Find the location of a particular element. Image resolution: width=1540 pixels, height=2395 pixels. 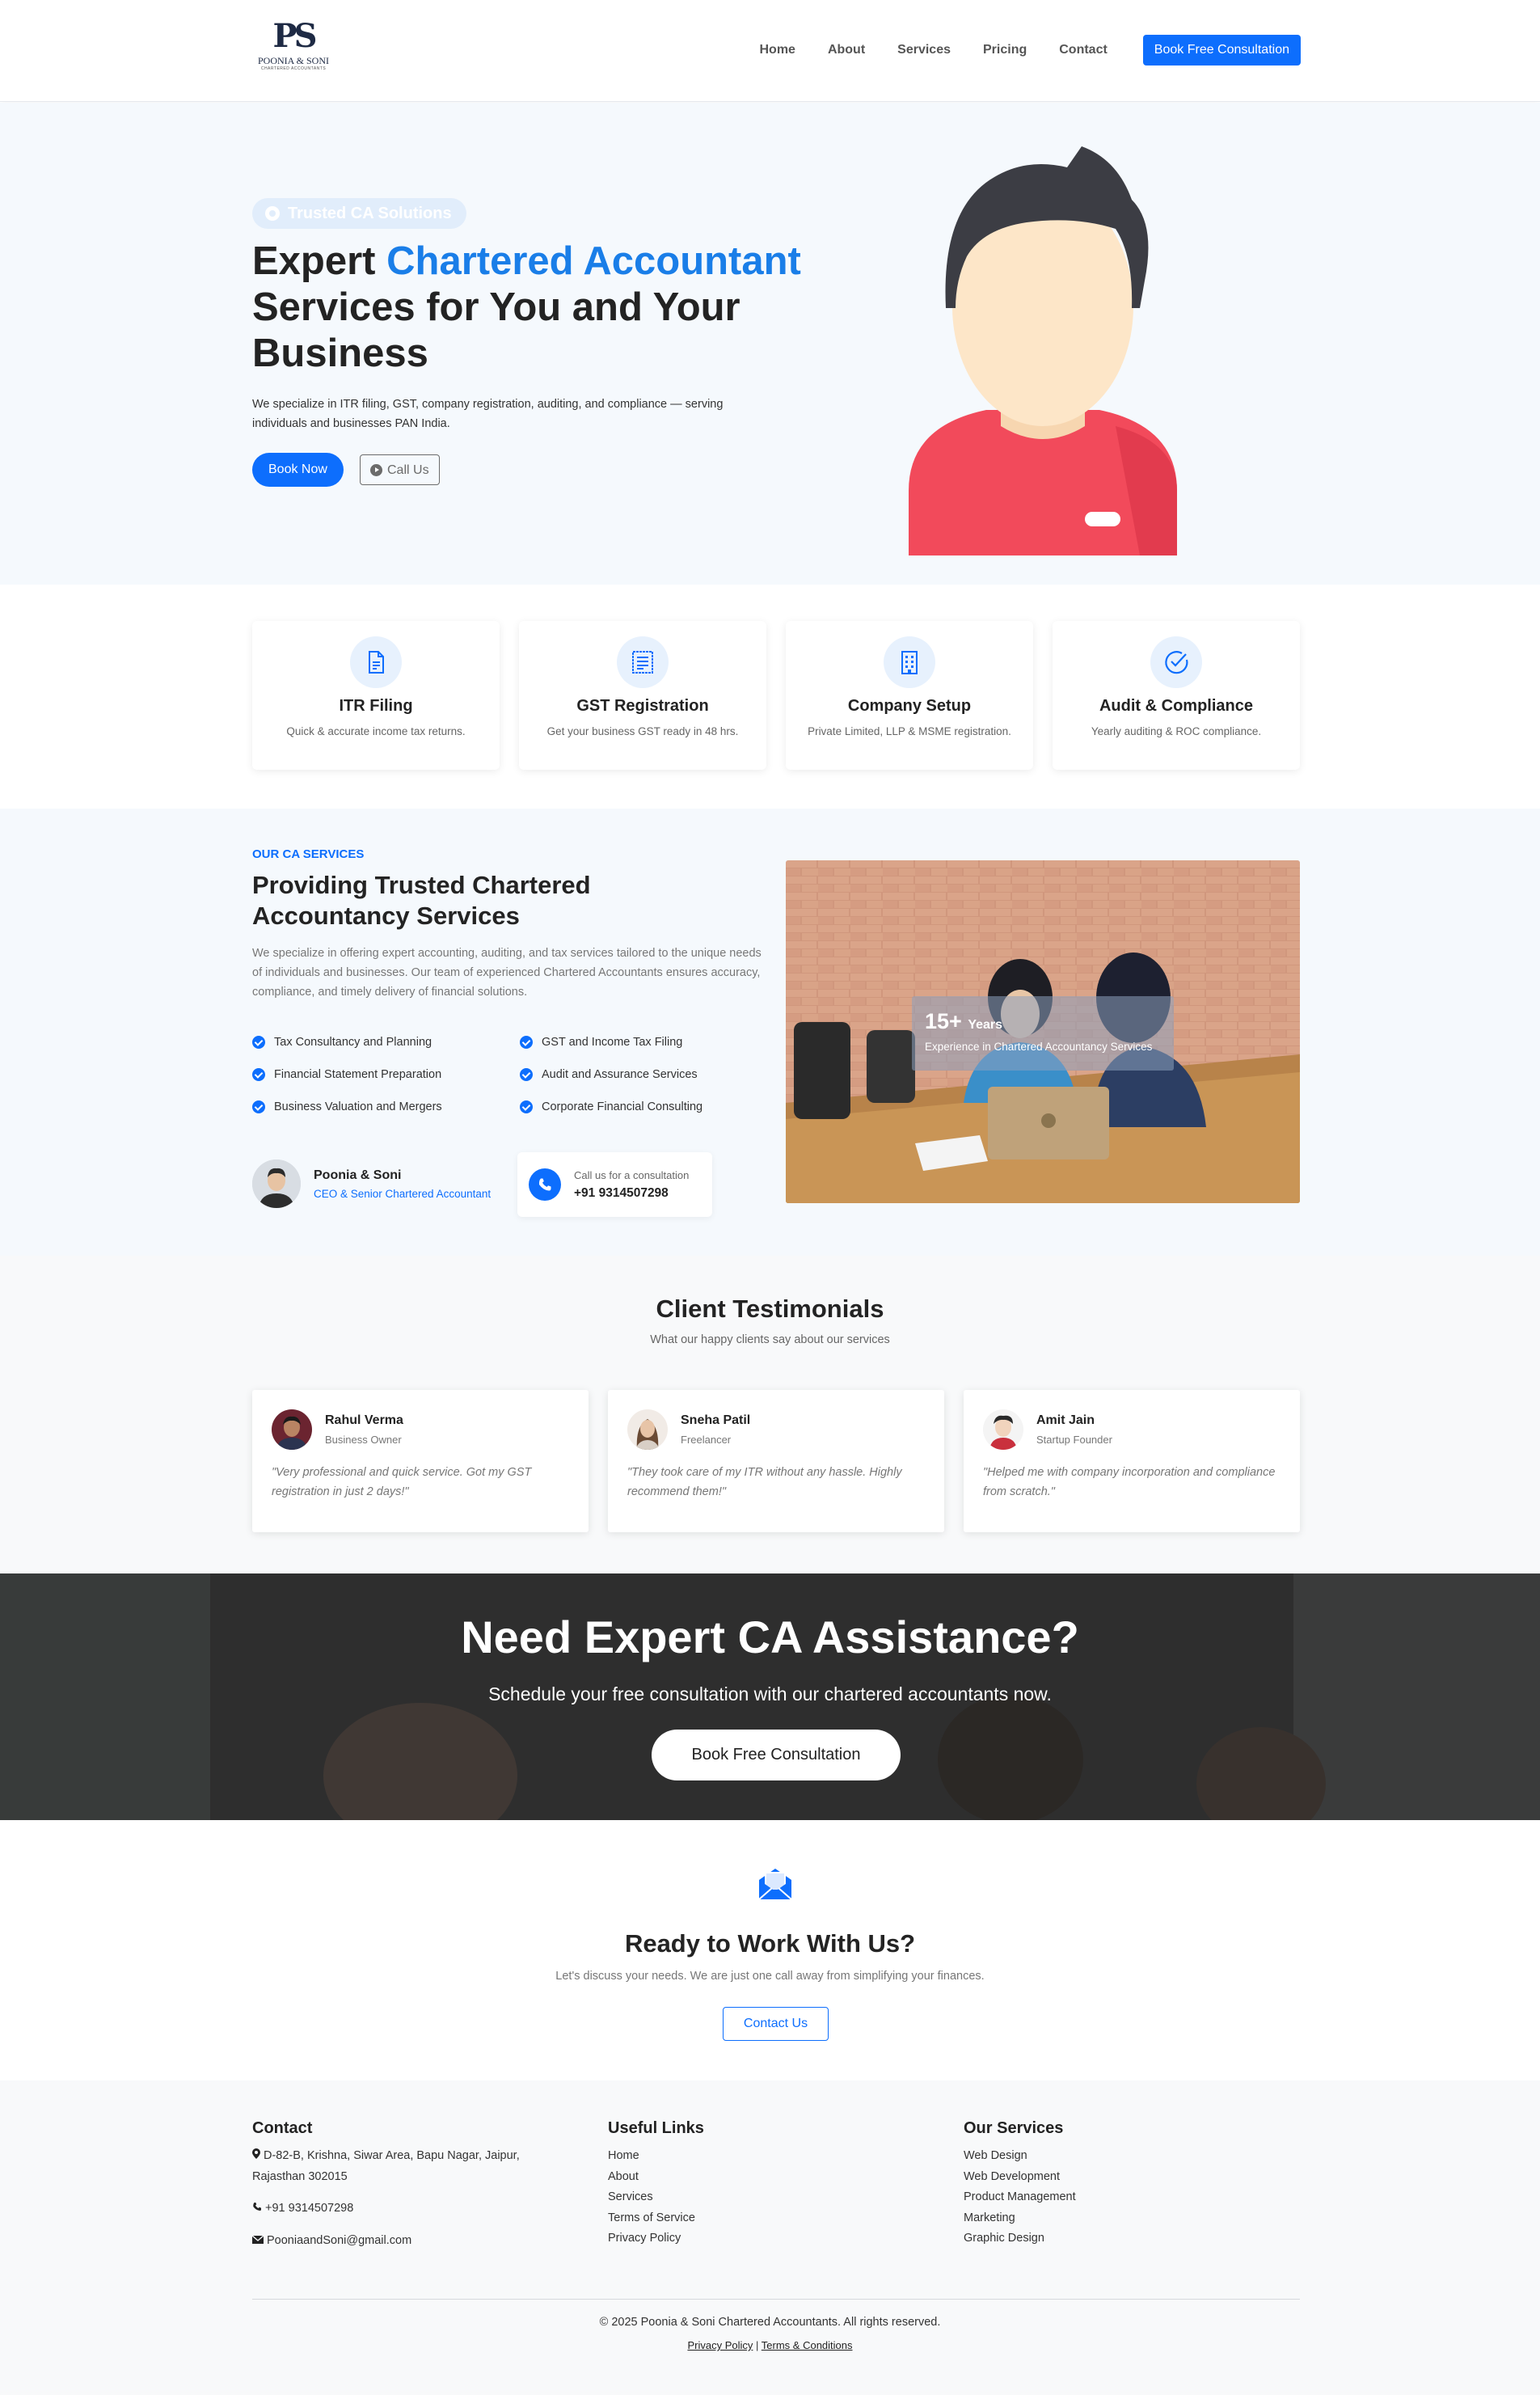

ceo-avatar is located at coordinates (277, 1183).